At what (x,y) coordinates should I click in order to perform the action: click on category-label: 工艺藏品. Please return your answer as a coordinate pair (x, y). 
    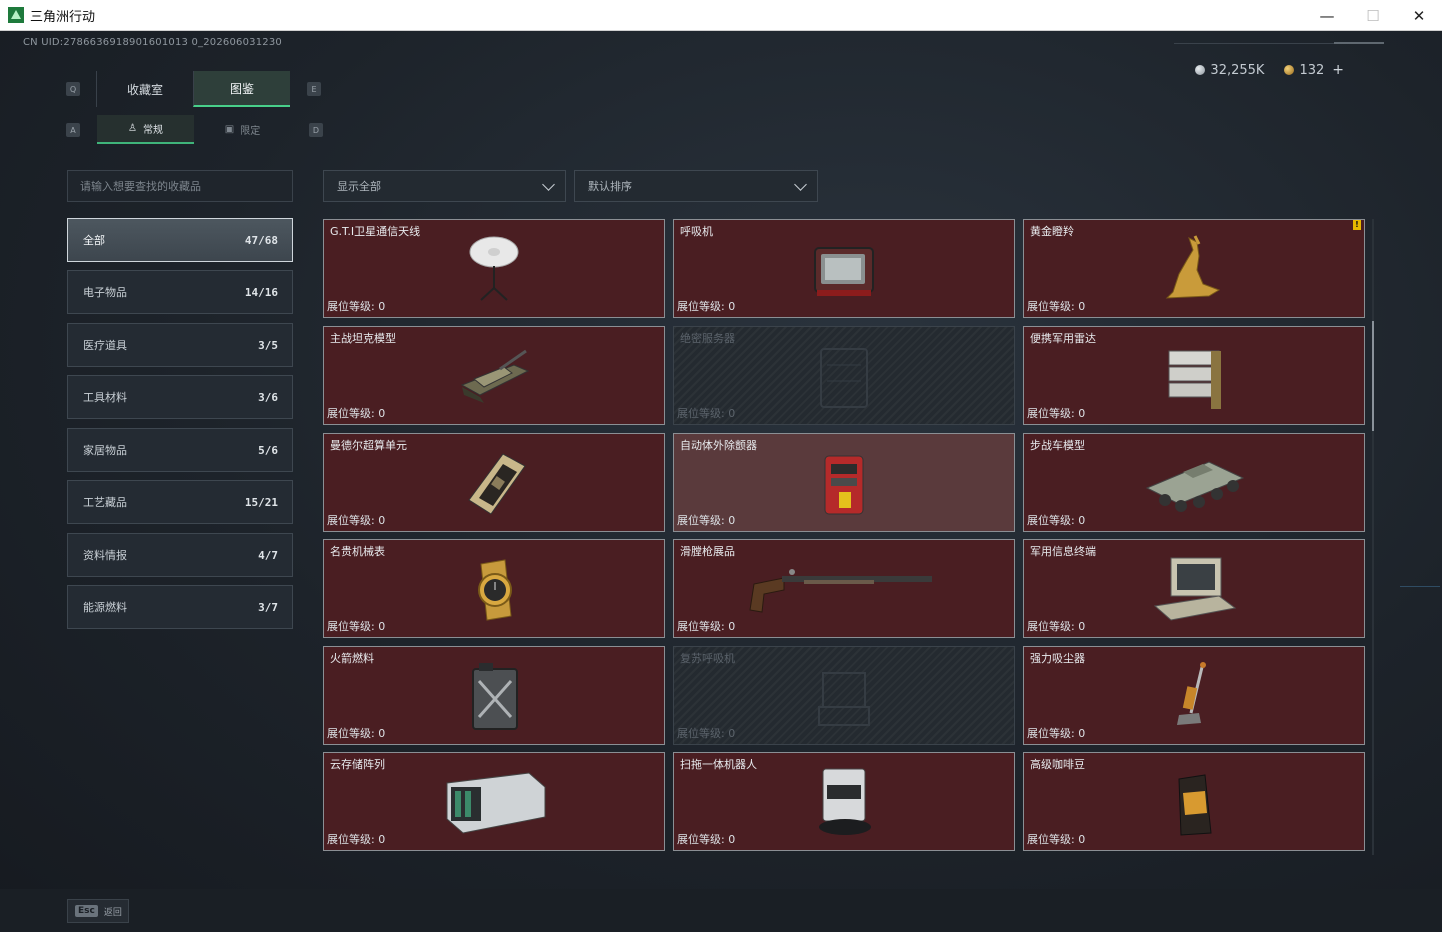
    Looking at the image, I should click on (105, 502).